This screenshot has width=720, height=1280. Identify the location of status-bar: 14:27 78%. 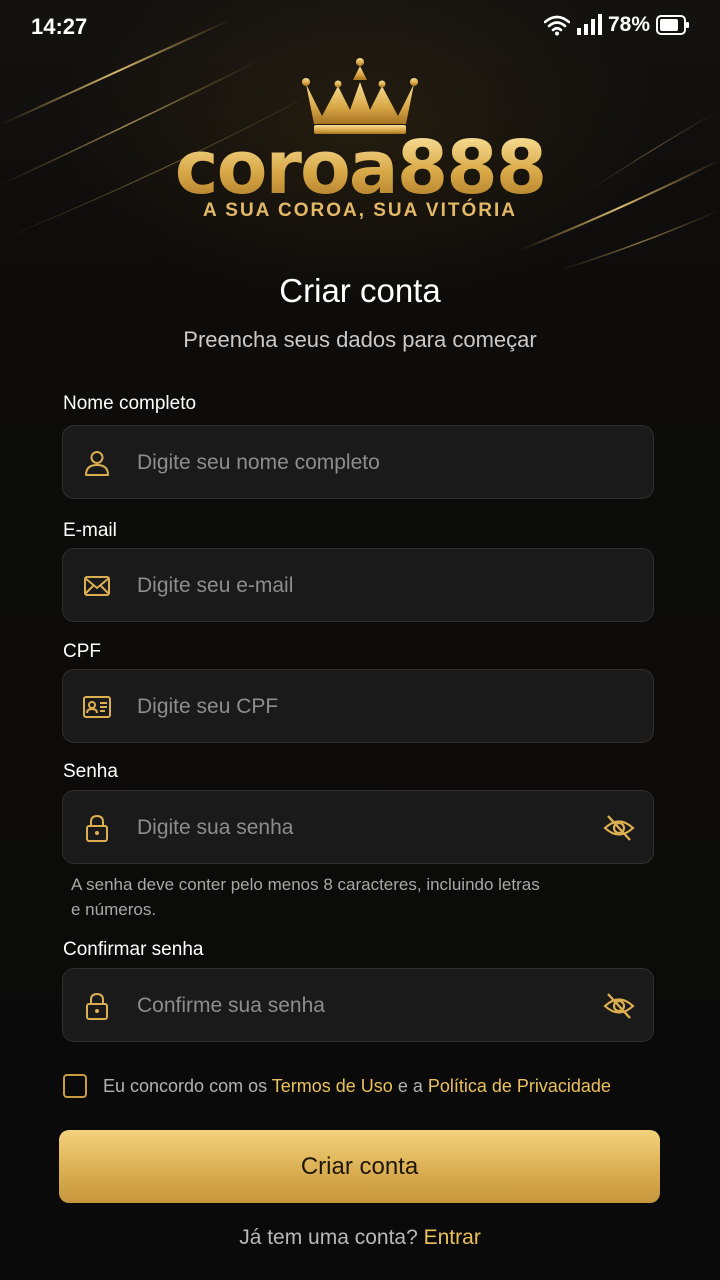
(360, 28).